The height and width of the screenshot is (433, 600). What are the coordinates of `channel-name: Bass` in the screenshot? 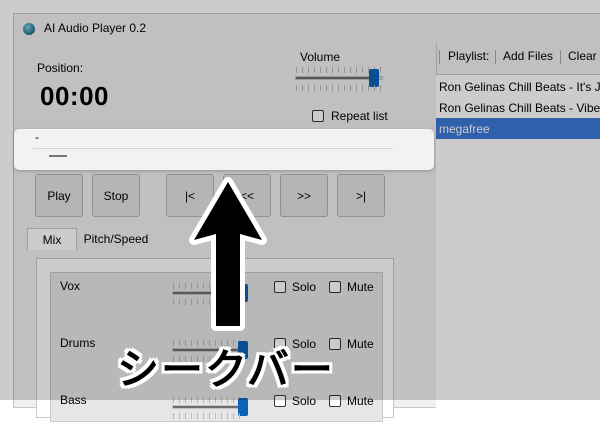 It's located at (73, 400).